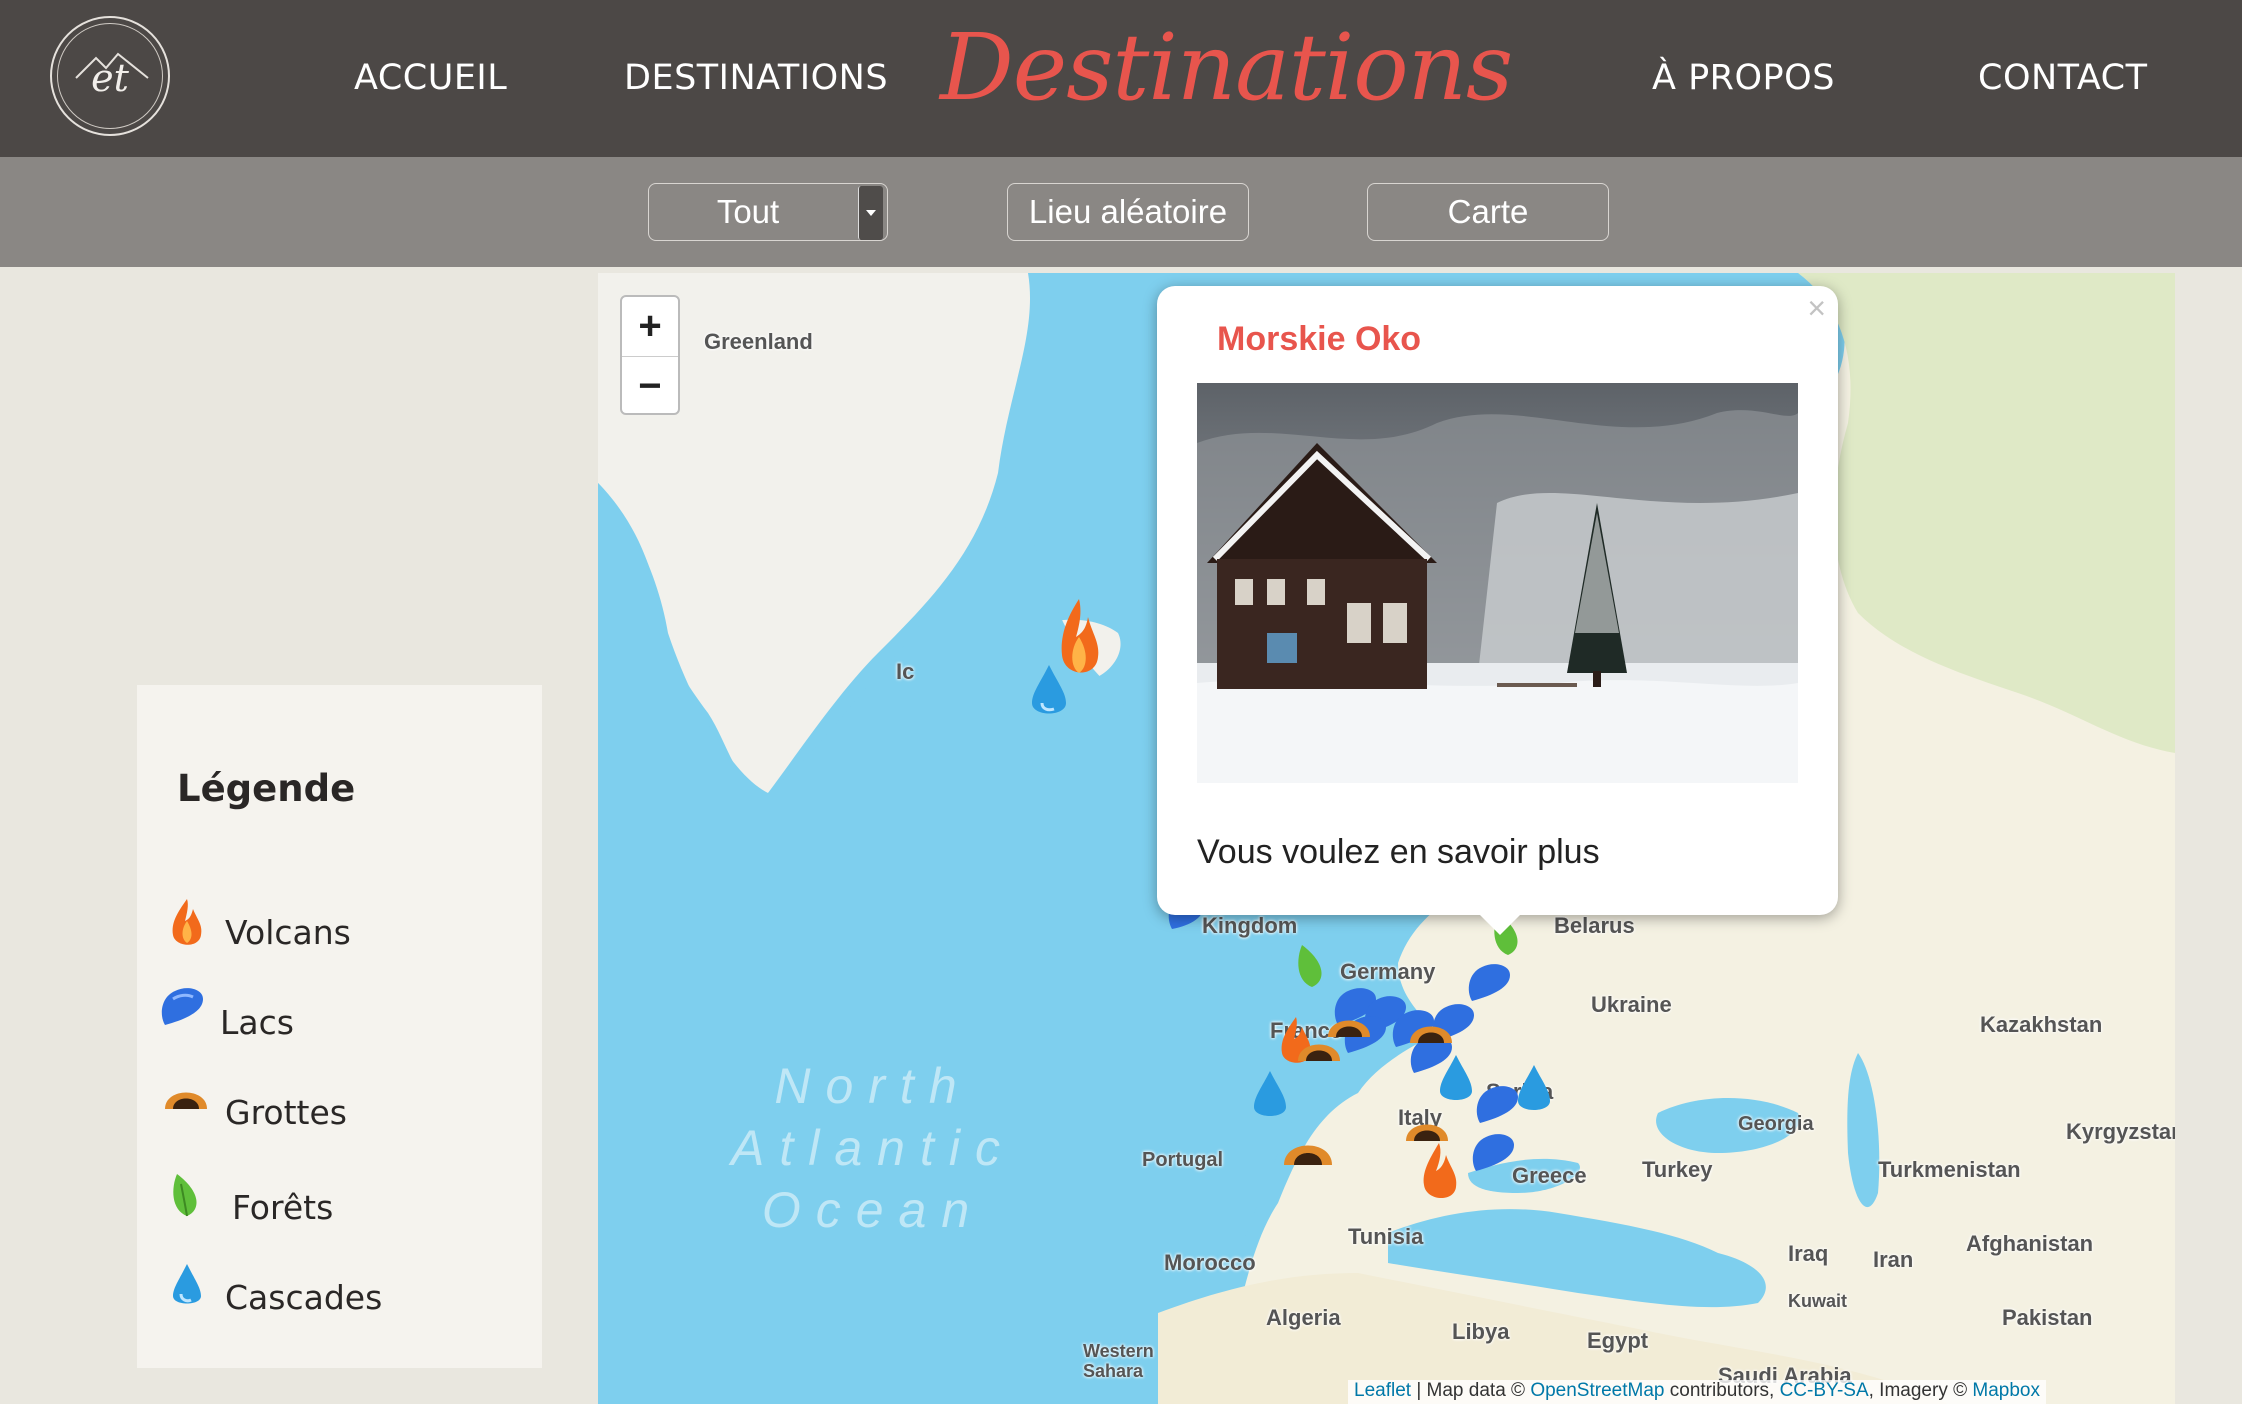 Image resolution: width=2242 pixels, height=1404 pixels. I want to click on map-label-germany: Germany, so click(1388, 971).